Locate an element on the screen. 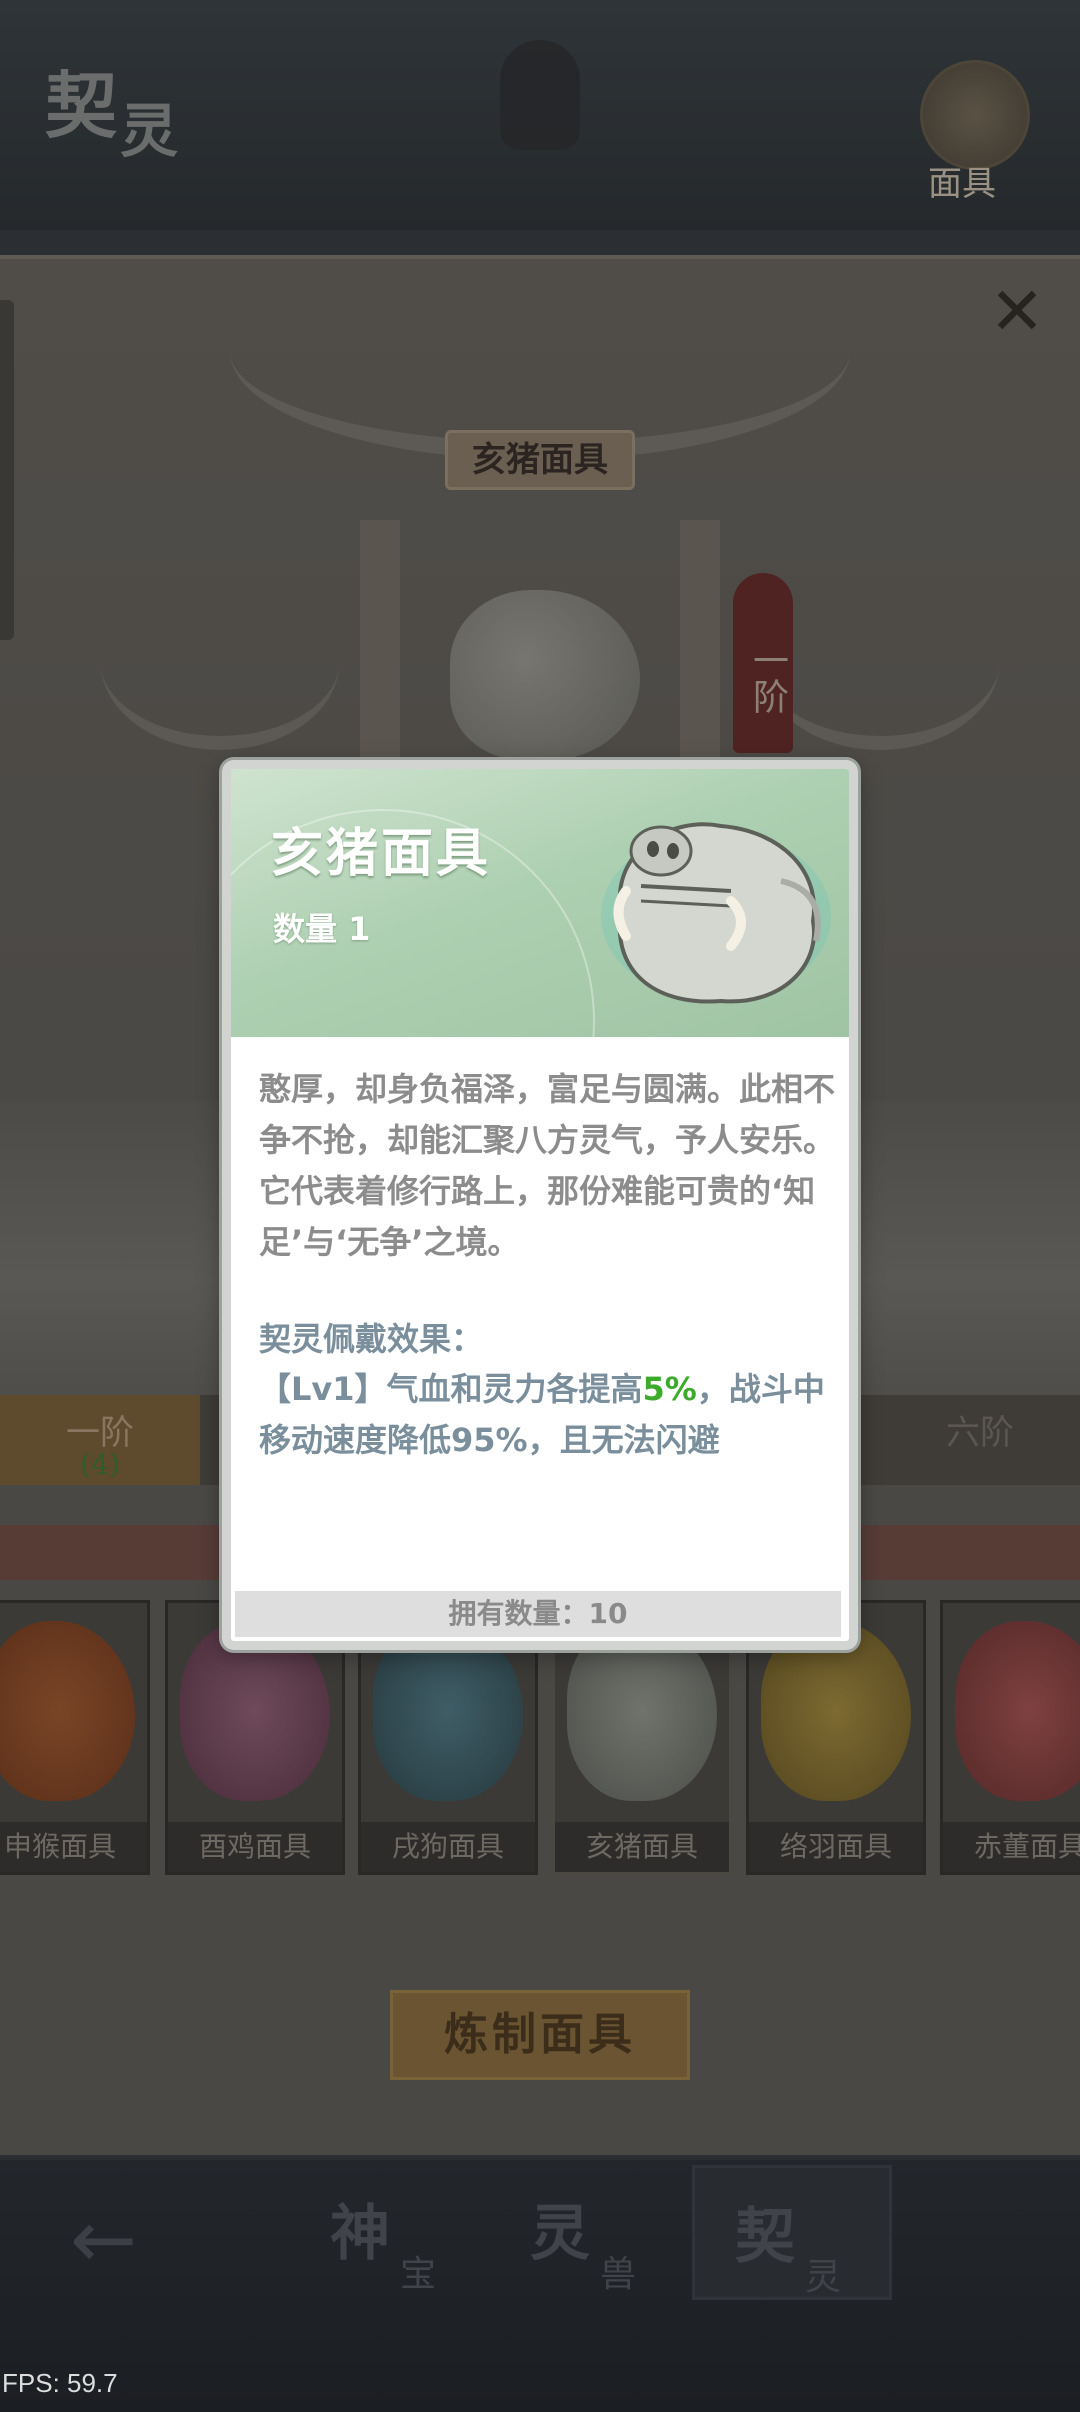 This screenshot has width=1080, height=2412. popup-quantity: 数量 1 is located at coordinates (322, 929).